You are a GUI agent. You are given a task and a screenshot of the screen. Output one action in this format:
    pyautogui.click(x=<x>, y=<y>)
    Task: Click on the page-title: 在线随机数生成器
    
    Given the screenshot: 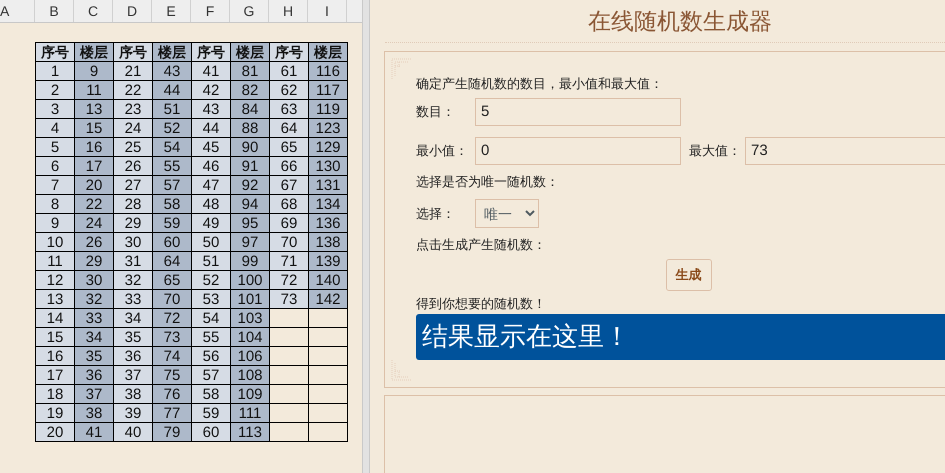 What is the action you would take?
    pyautogui.click(x=665, y=21)
    